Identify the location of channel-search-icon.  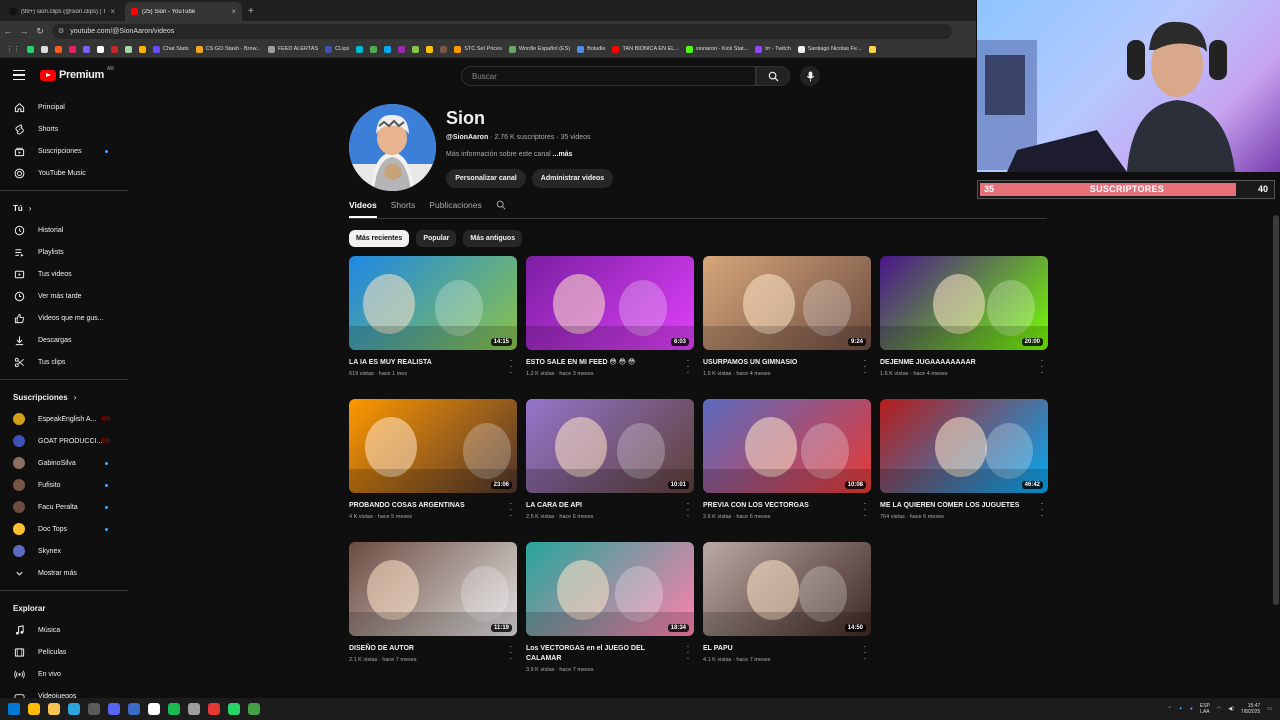
(501, 209).